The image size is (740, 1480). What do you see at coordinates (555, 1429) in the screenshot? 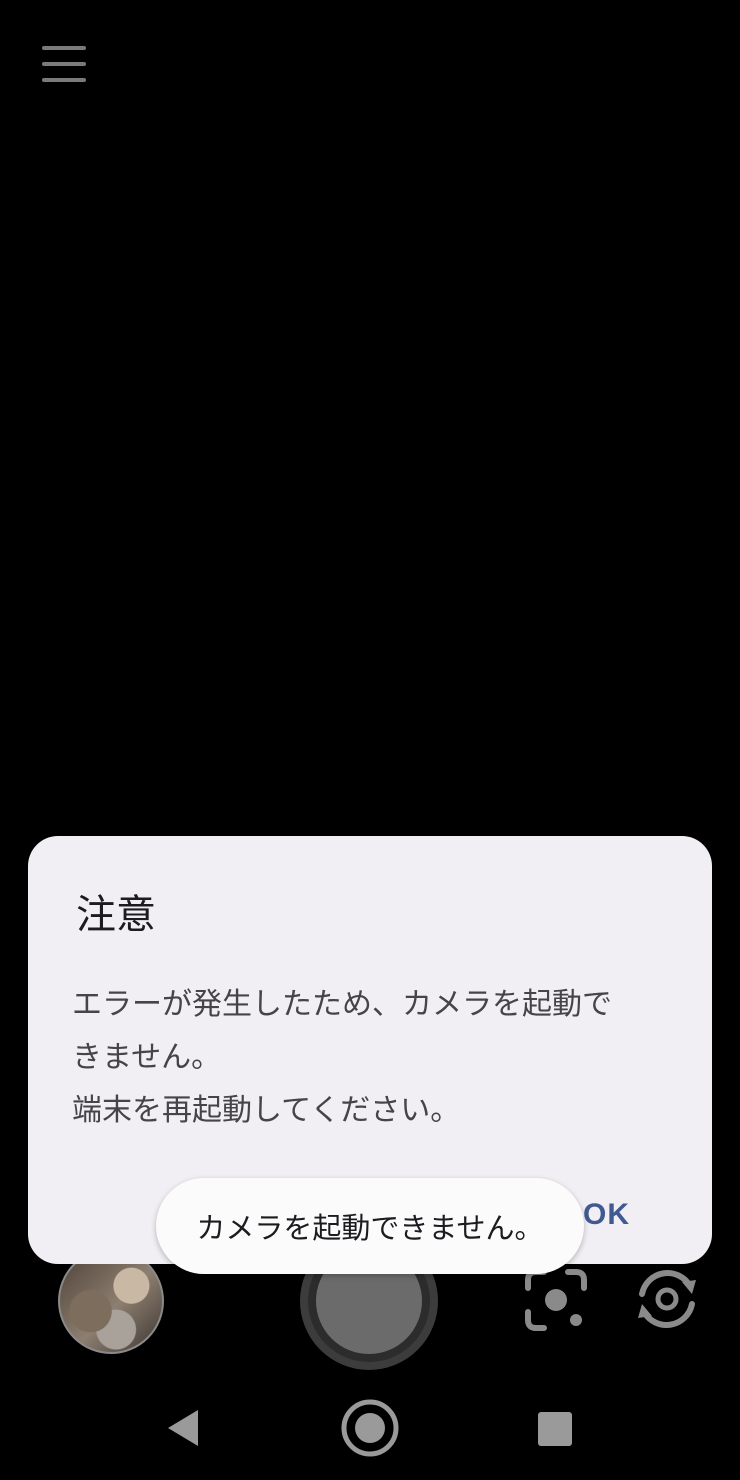
I see `recents-icon` at bounding box center [555, 1429].